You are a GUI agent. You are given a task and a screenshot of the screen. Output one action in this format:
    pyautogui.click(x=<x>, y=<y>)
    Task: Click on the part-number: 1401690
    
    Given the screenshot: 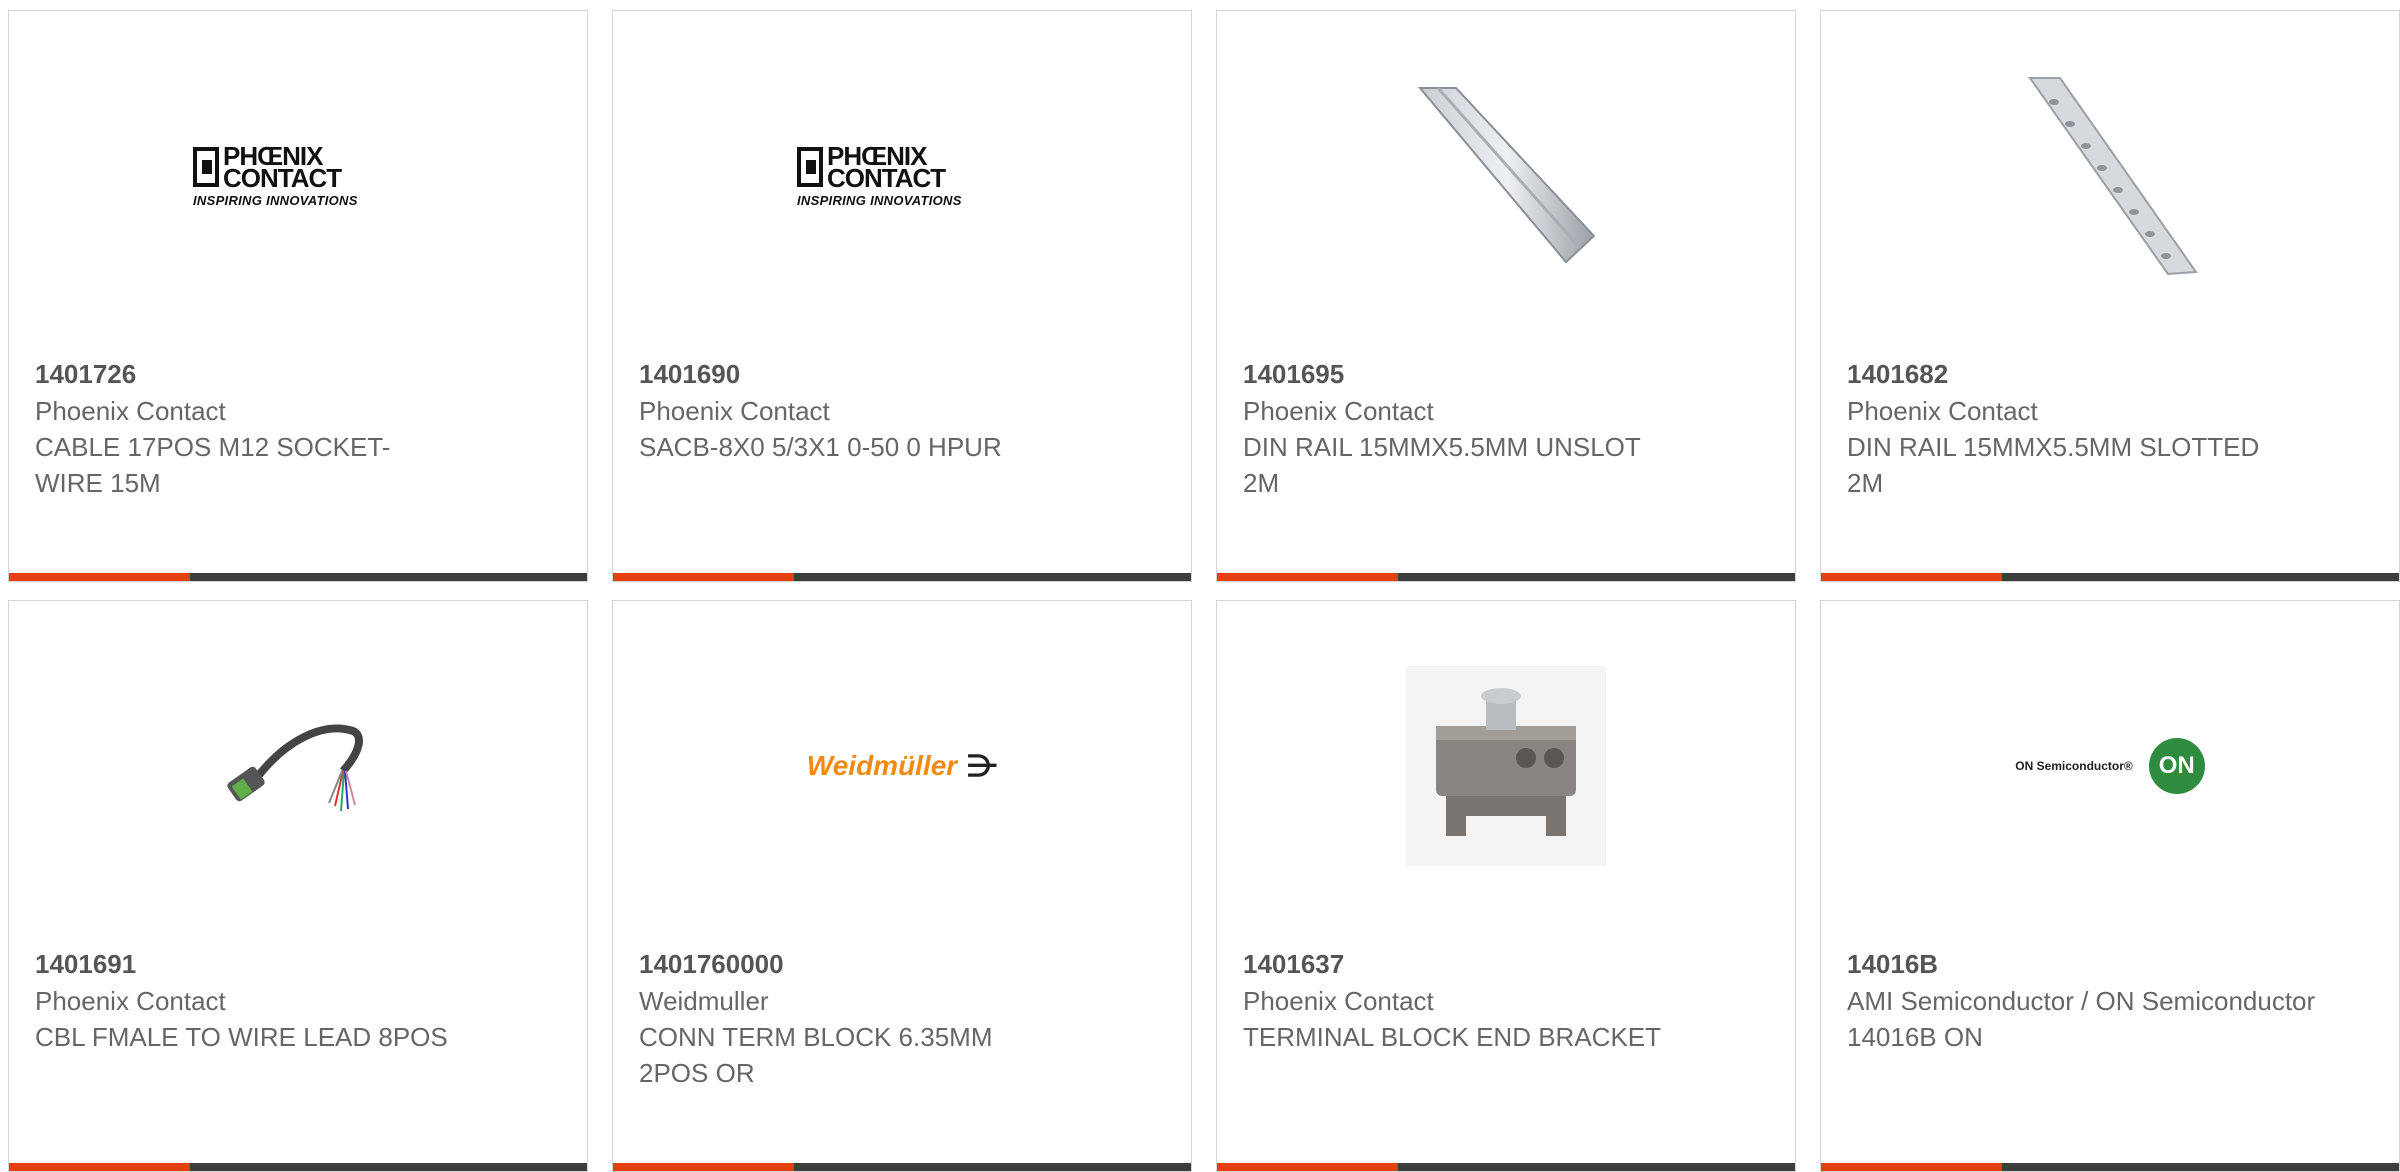 What is the action you would take?
    pyautogui.click(x=902, y=374)
    